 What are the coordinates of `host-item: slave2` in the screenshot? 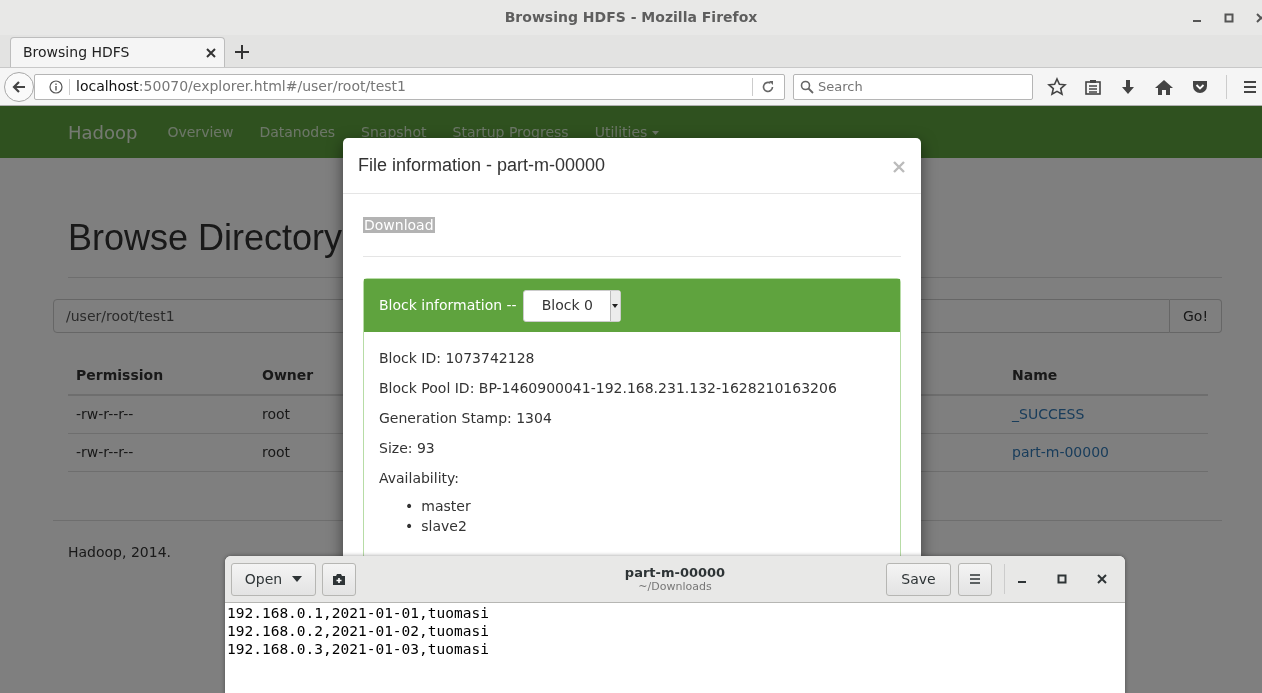 It's located at (444, 526).